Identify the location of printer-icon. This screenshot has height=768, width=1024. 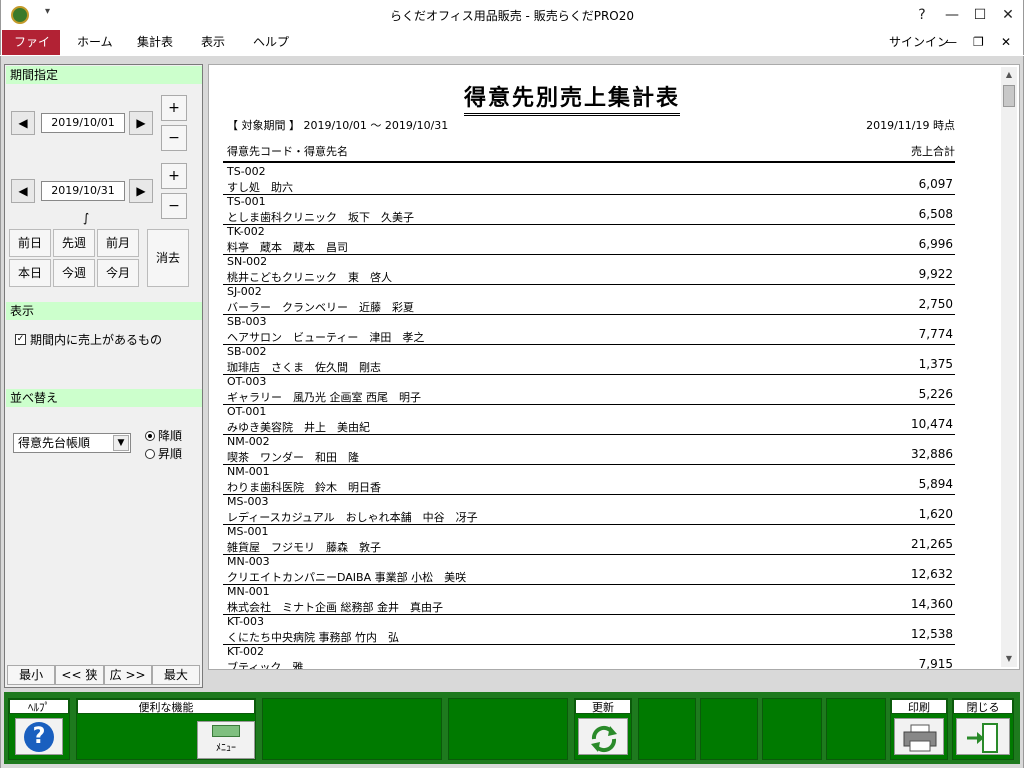
(920, 738).